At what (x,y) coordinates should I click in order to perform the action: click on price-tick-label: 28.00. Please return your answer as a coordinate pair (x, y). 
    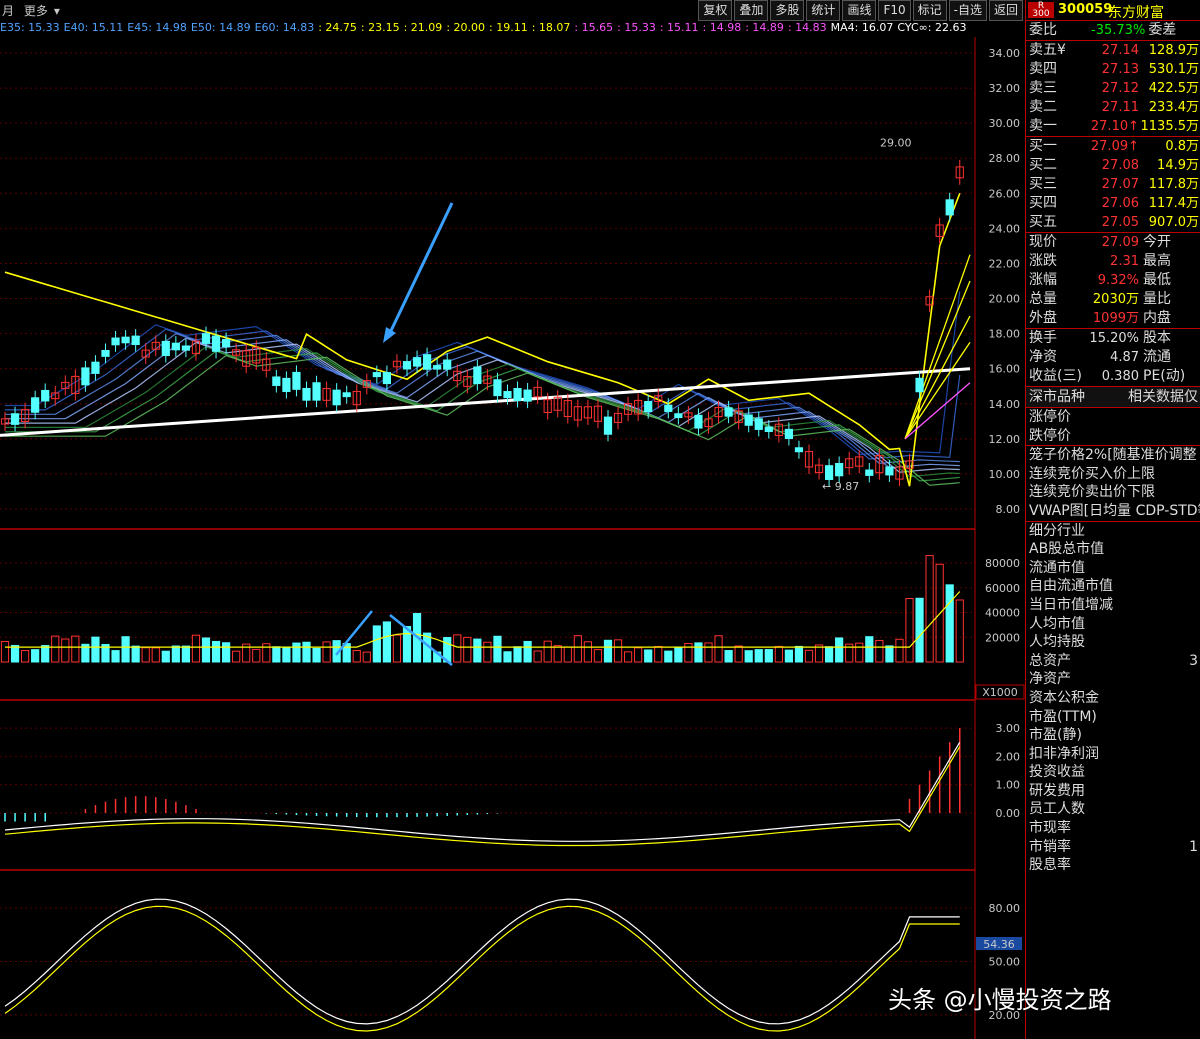
    Looking at the image, I should click on (1005, 158).